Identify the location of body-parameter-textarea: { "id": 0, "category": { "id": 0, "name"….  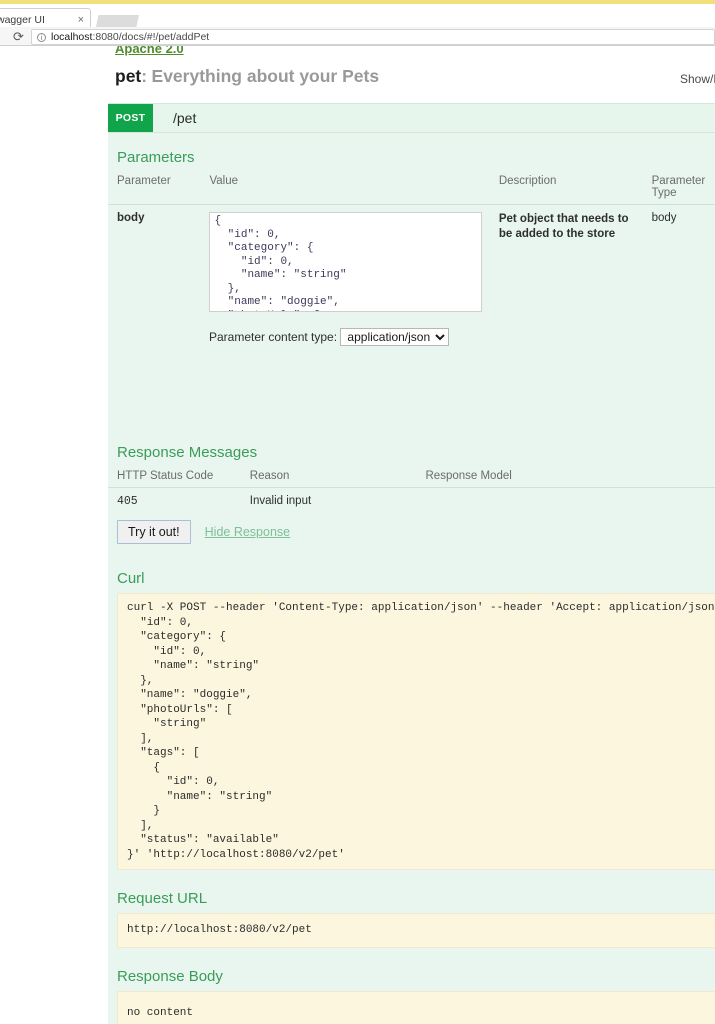
(346, 262).